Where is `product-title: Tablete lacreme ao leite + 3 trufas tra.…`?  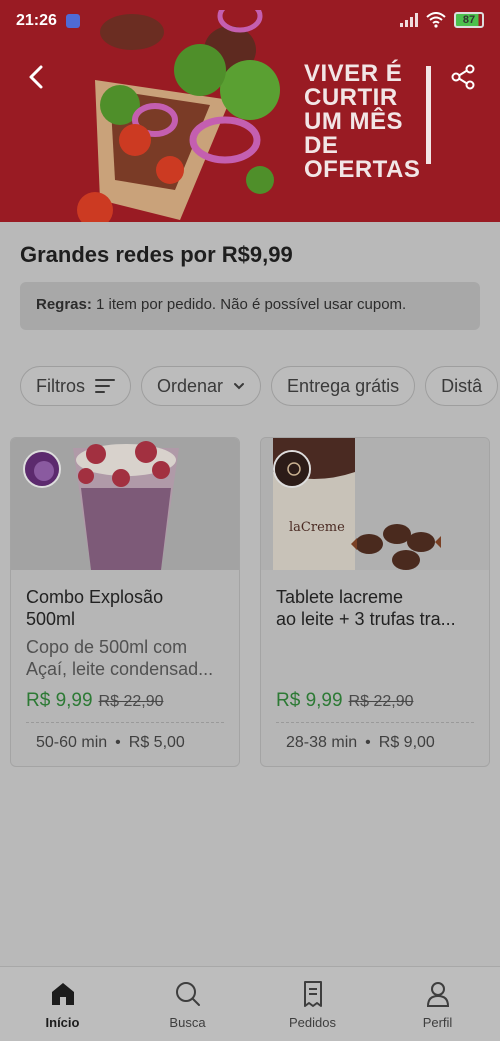 product-title: Tablete lacreme ao leite + 3 trufas tra.… is located at coordinates (378, 608).